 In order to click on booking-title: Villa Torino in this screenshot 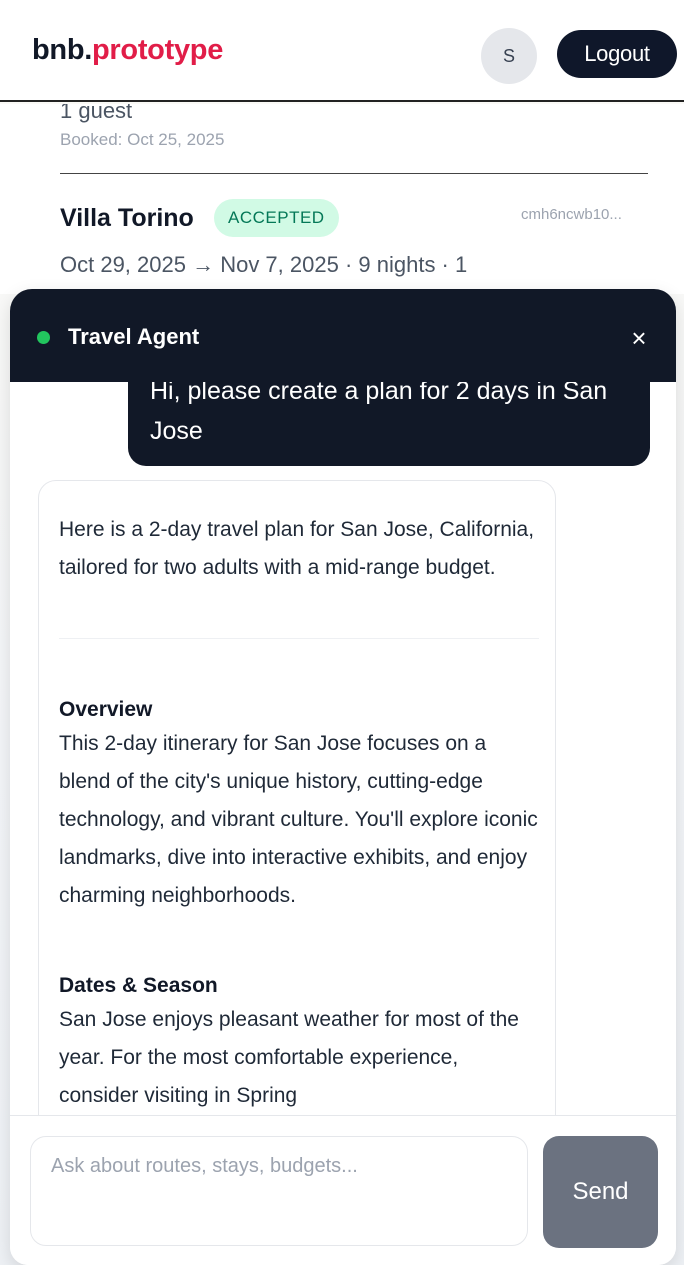, I will do `click(127, 218)`.